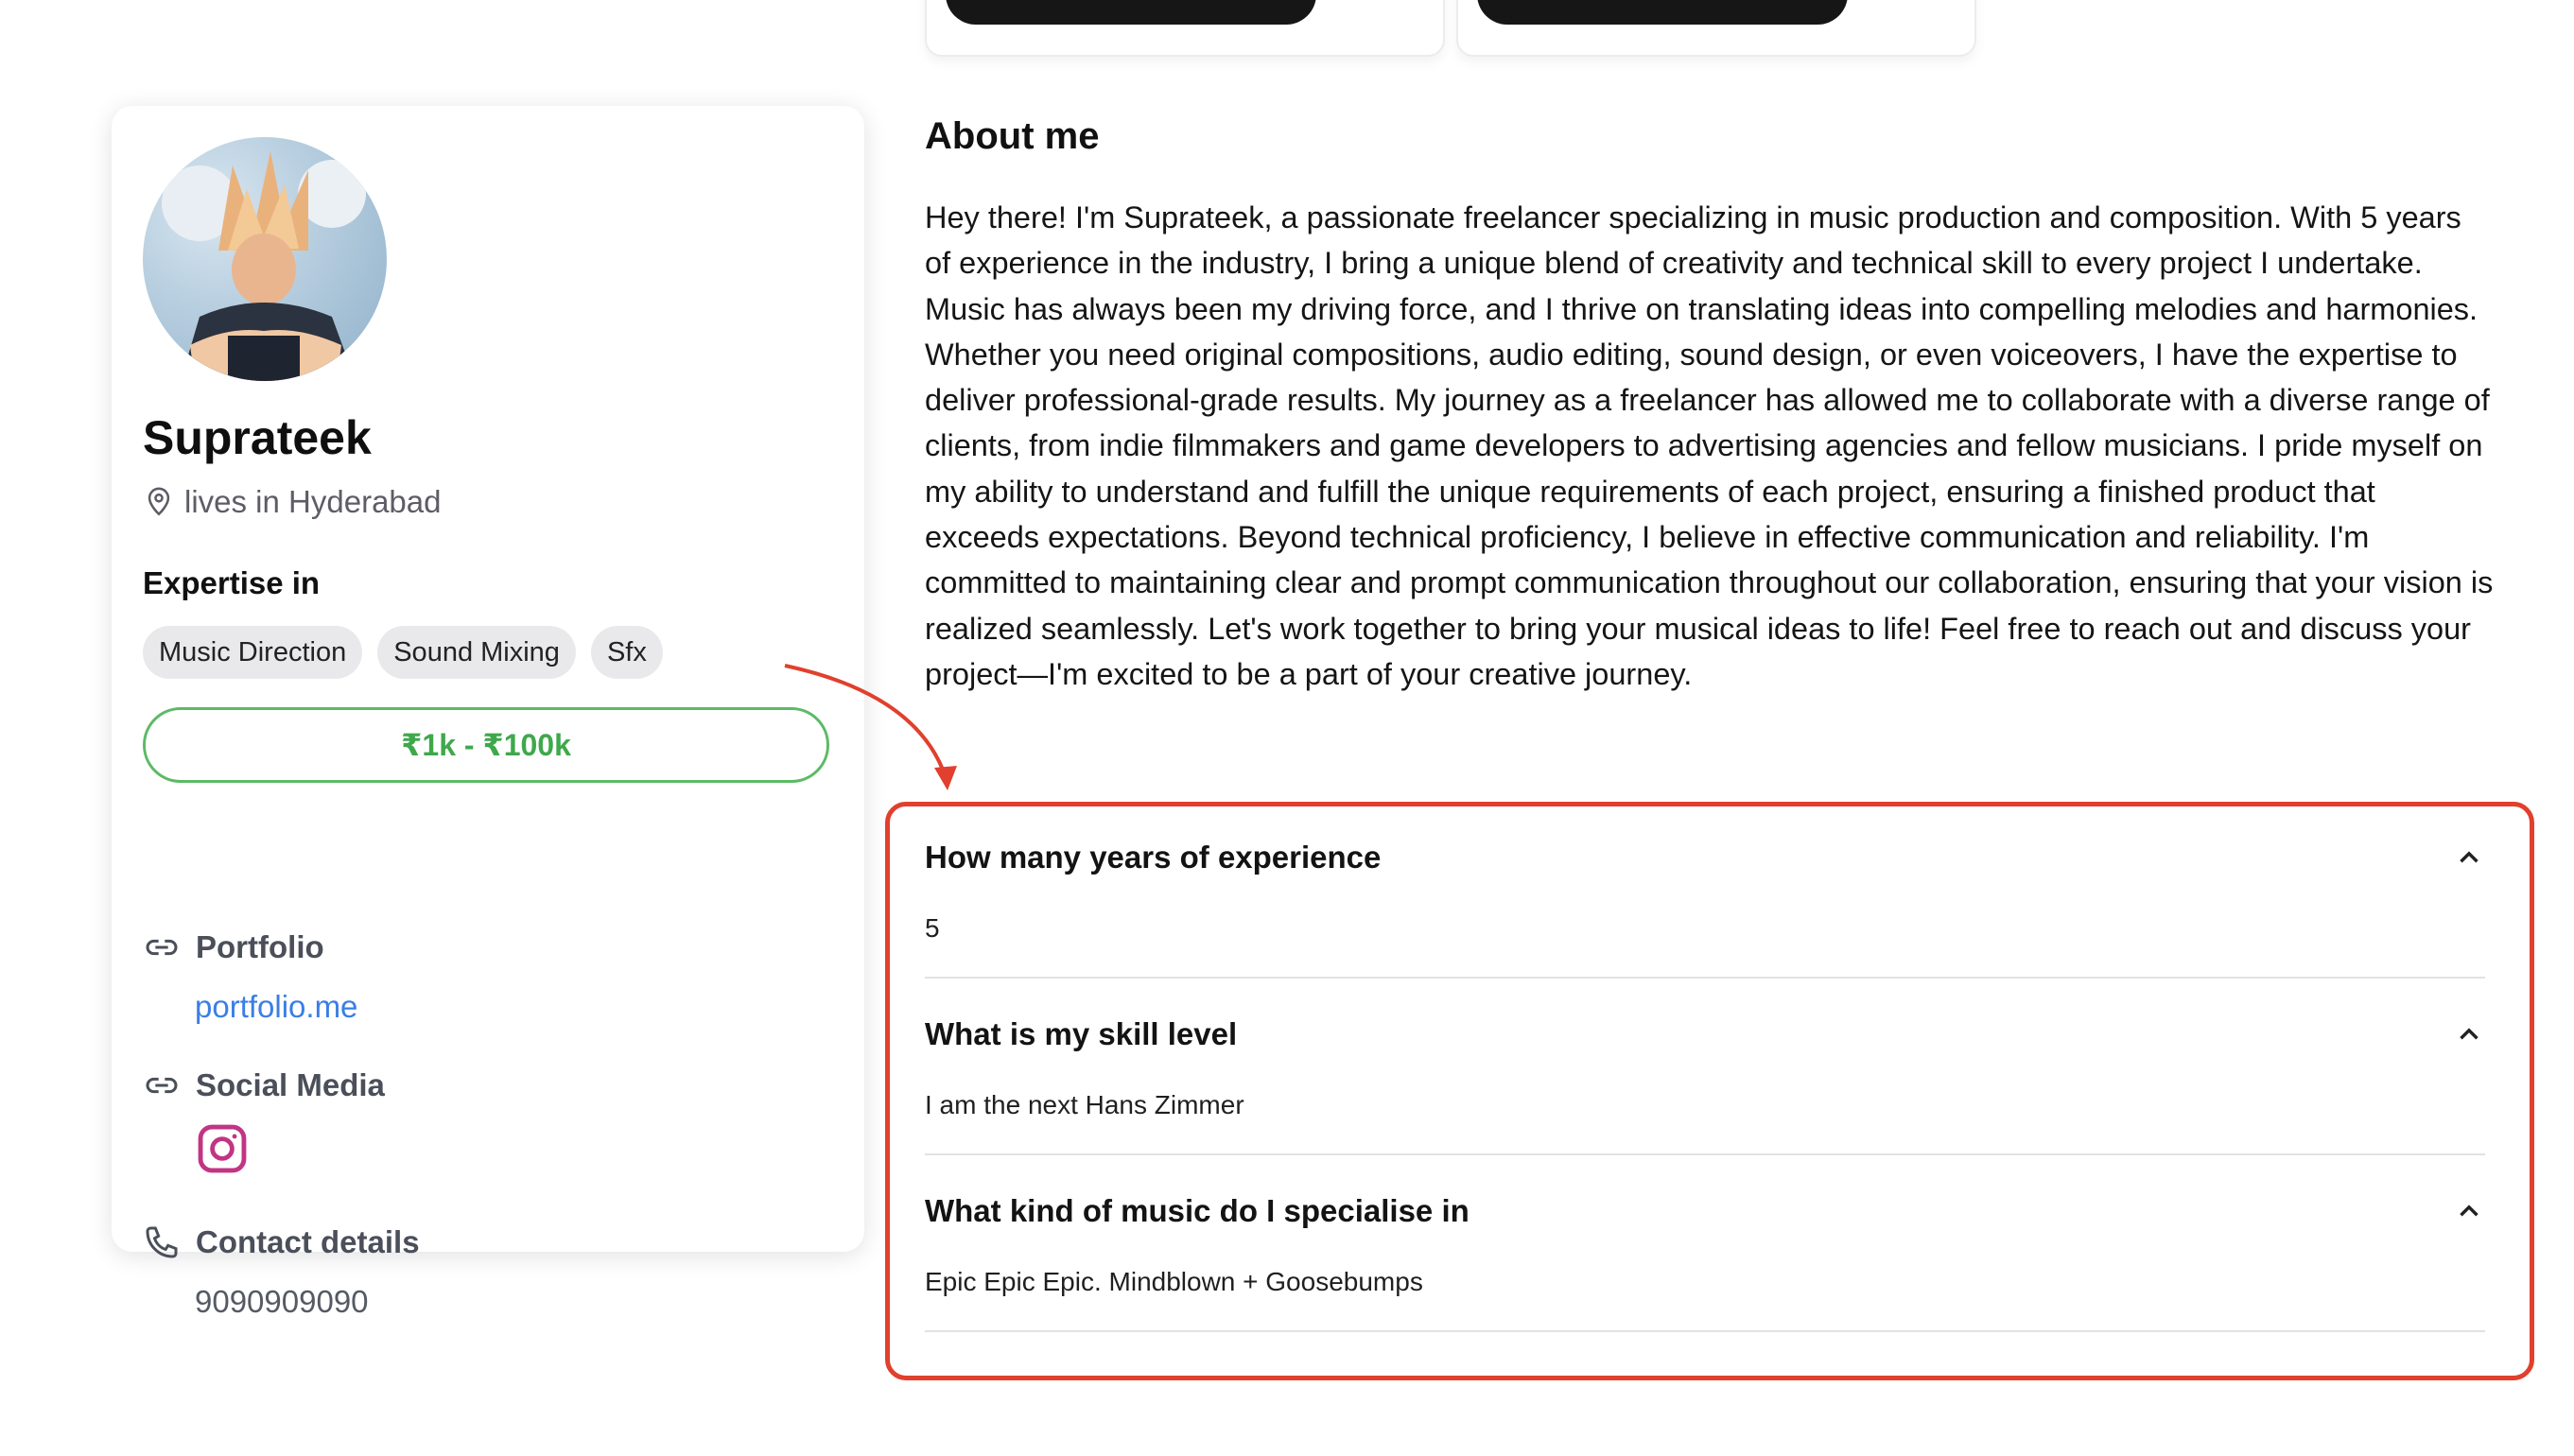  I want to click on expertise-title: Expertise in, so click(232, 582).